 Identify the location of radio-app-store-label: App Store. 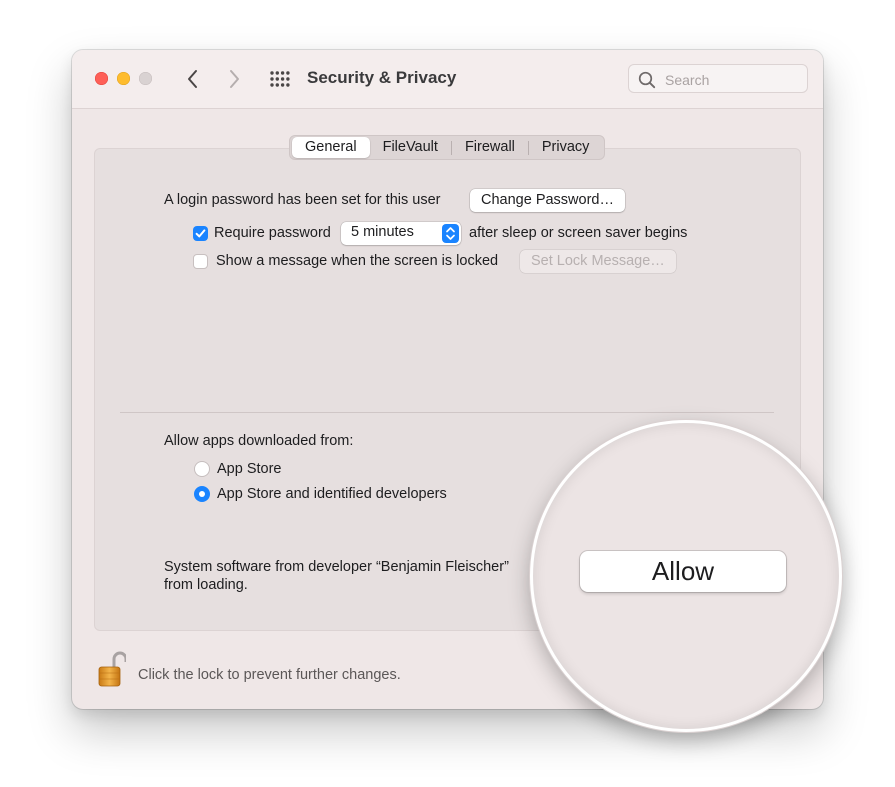
(249, 469).